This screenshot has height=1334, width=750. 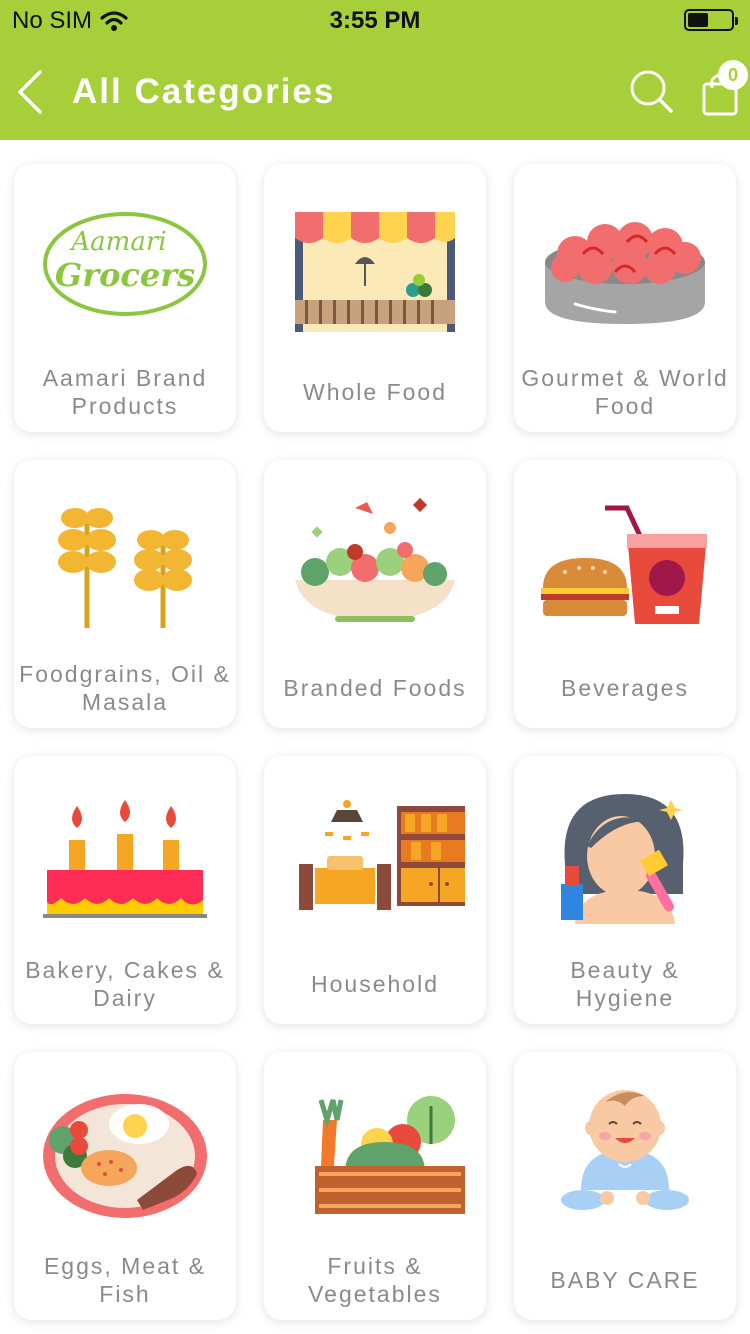 I want to click on egg-meat-plate-icon, so click(x=125, y=1156).